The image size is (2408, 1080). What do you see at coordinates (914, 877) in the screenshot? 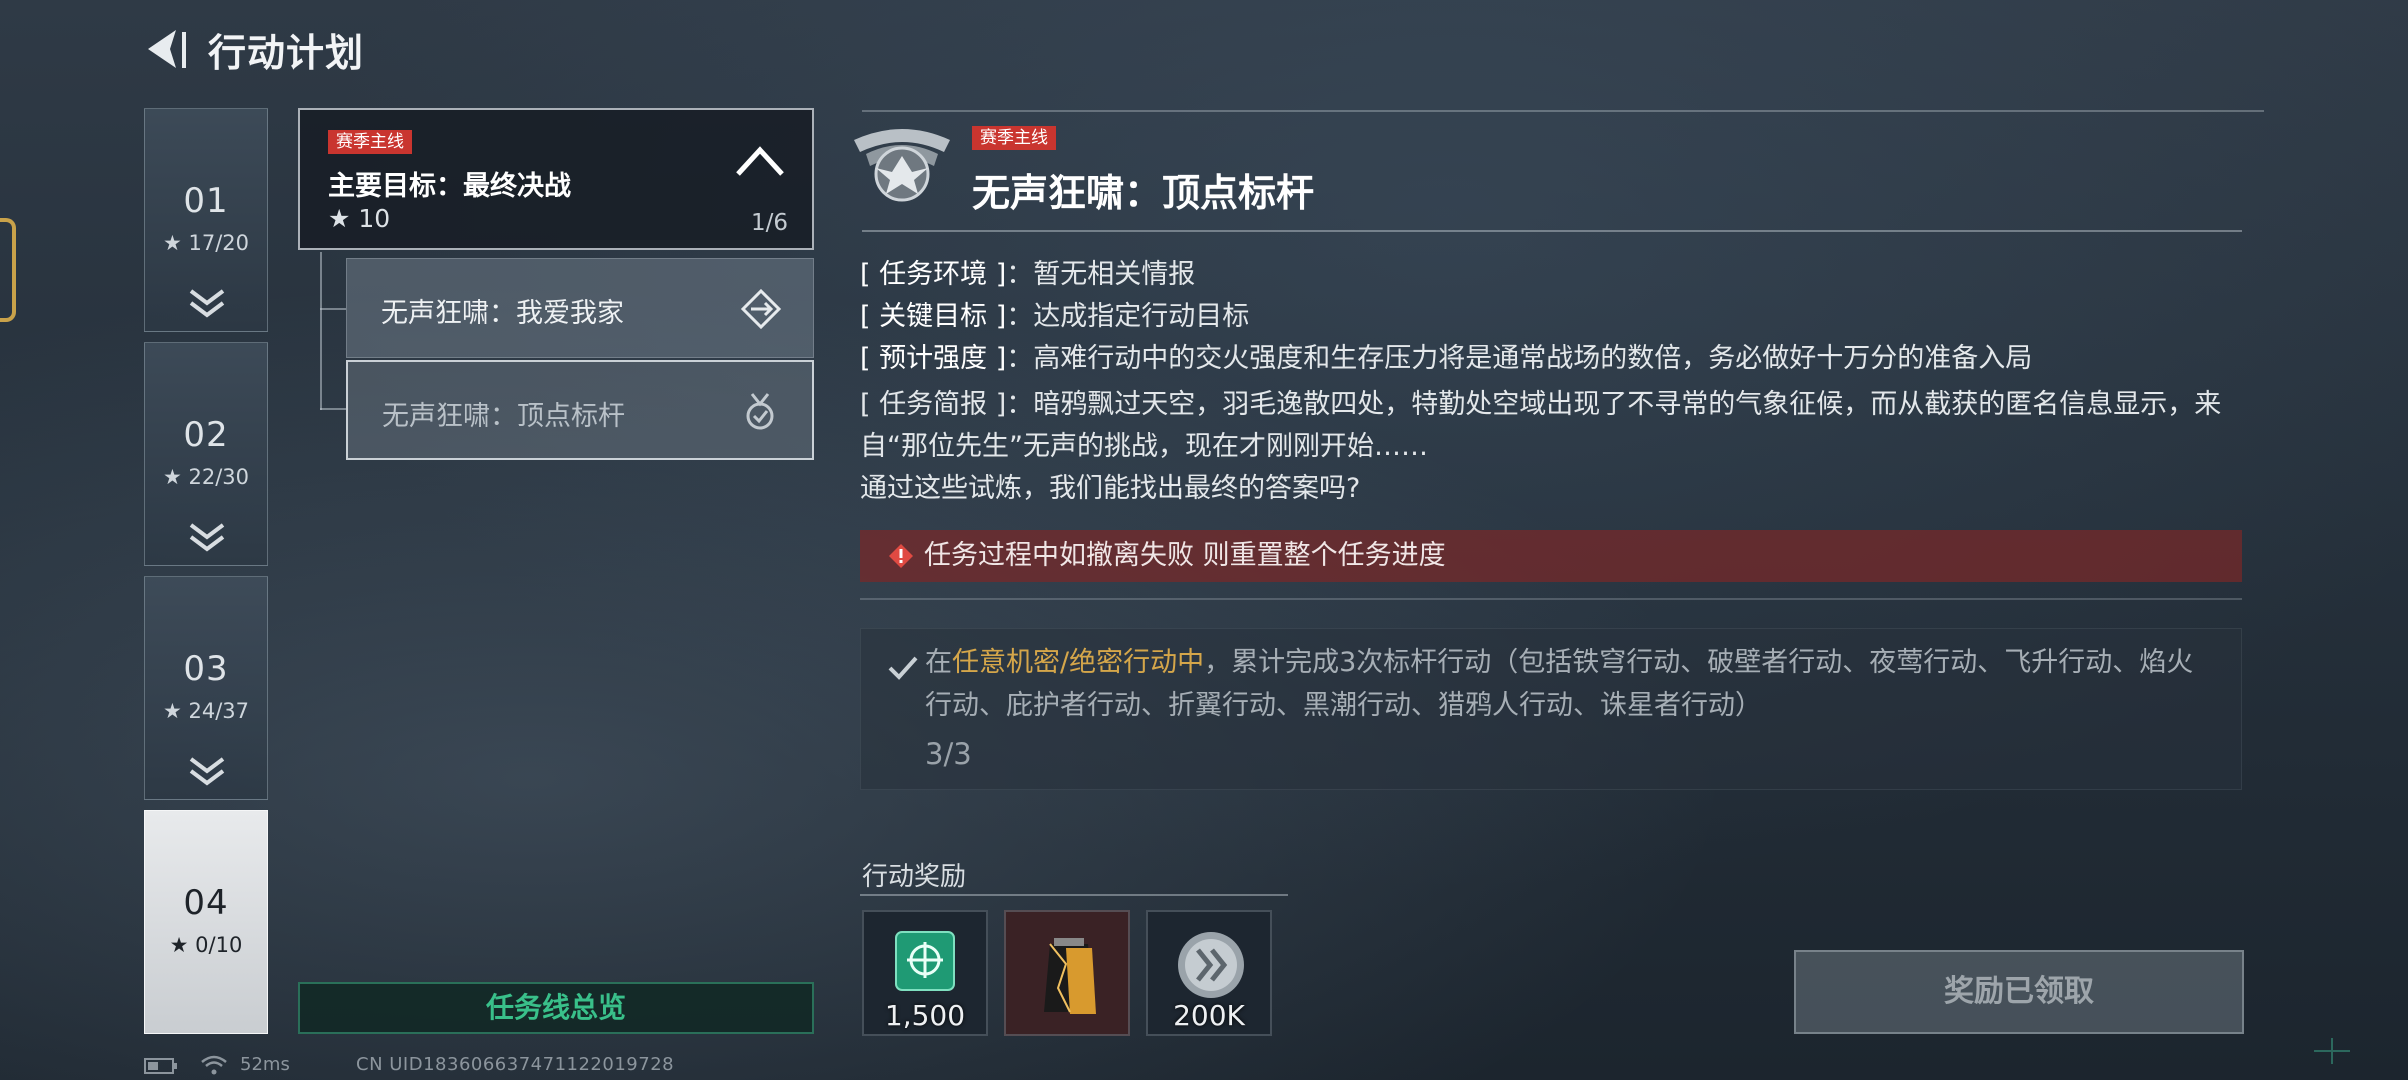
I see `rewards-label: 行动奖励` at bounding box center [914, 877].